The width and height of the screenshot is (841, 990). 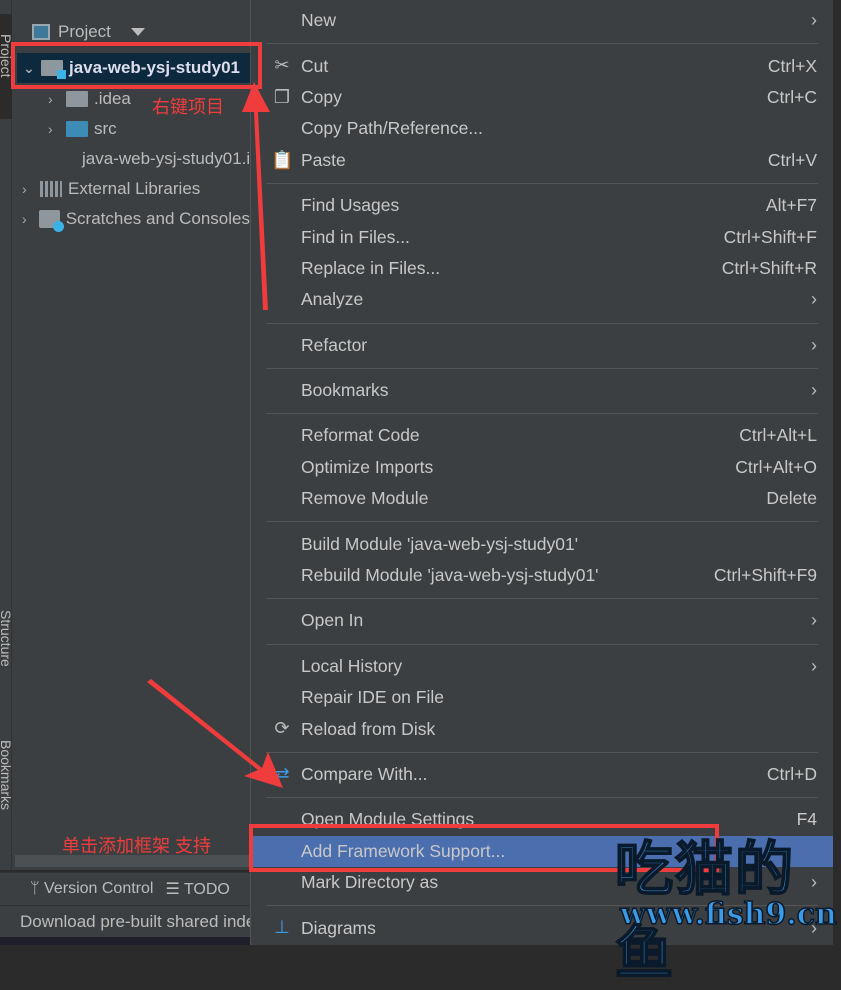 I want to click on watermark-url: www.fish9.cn, so click(x=728, y=914).